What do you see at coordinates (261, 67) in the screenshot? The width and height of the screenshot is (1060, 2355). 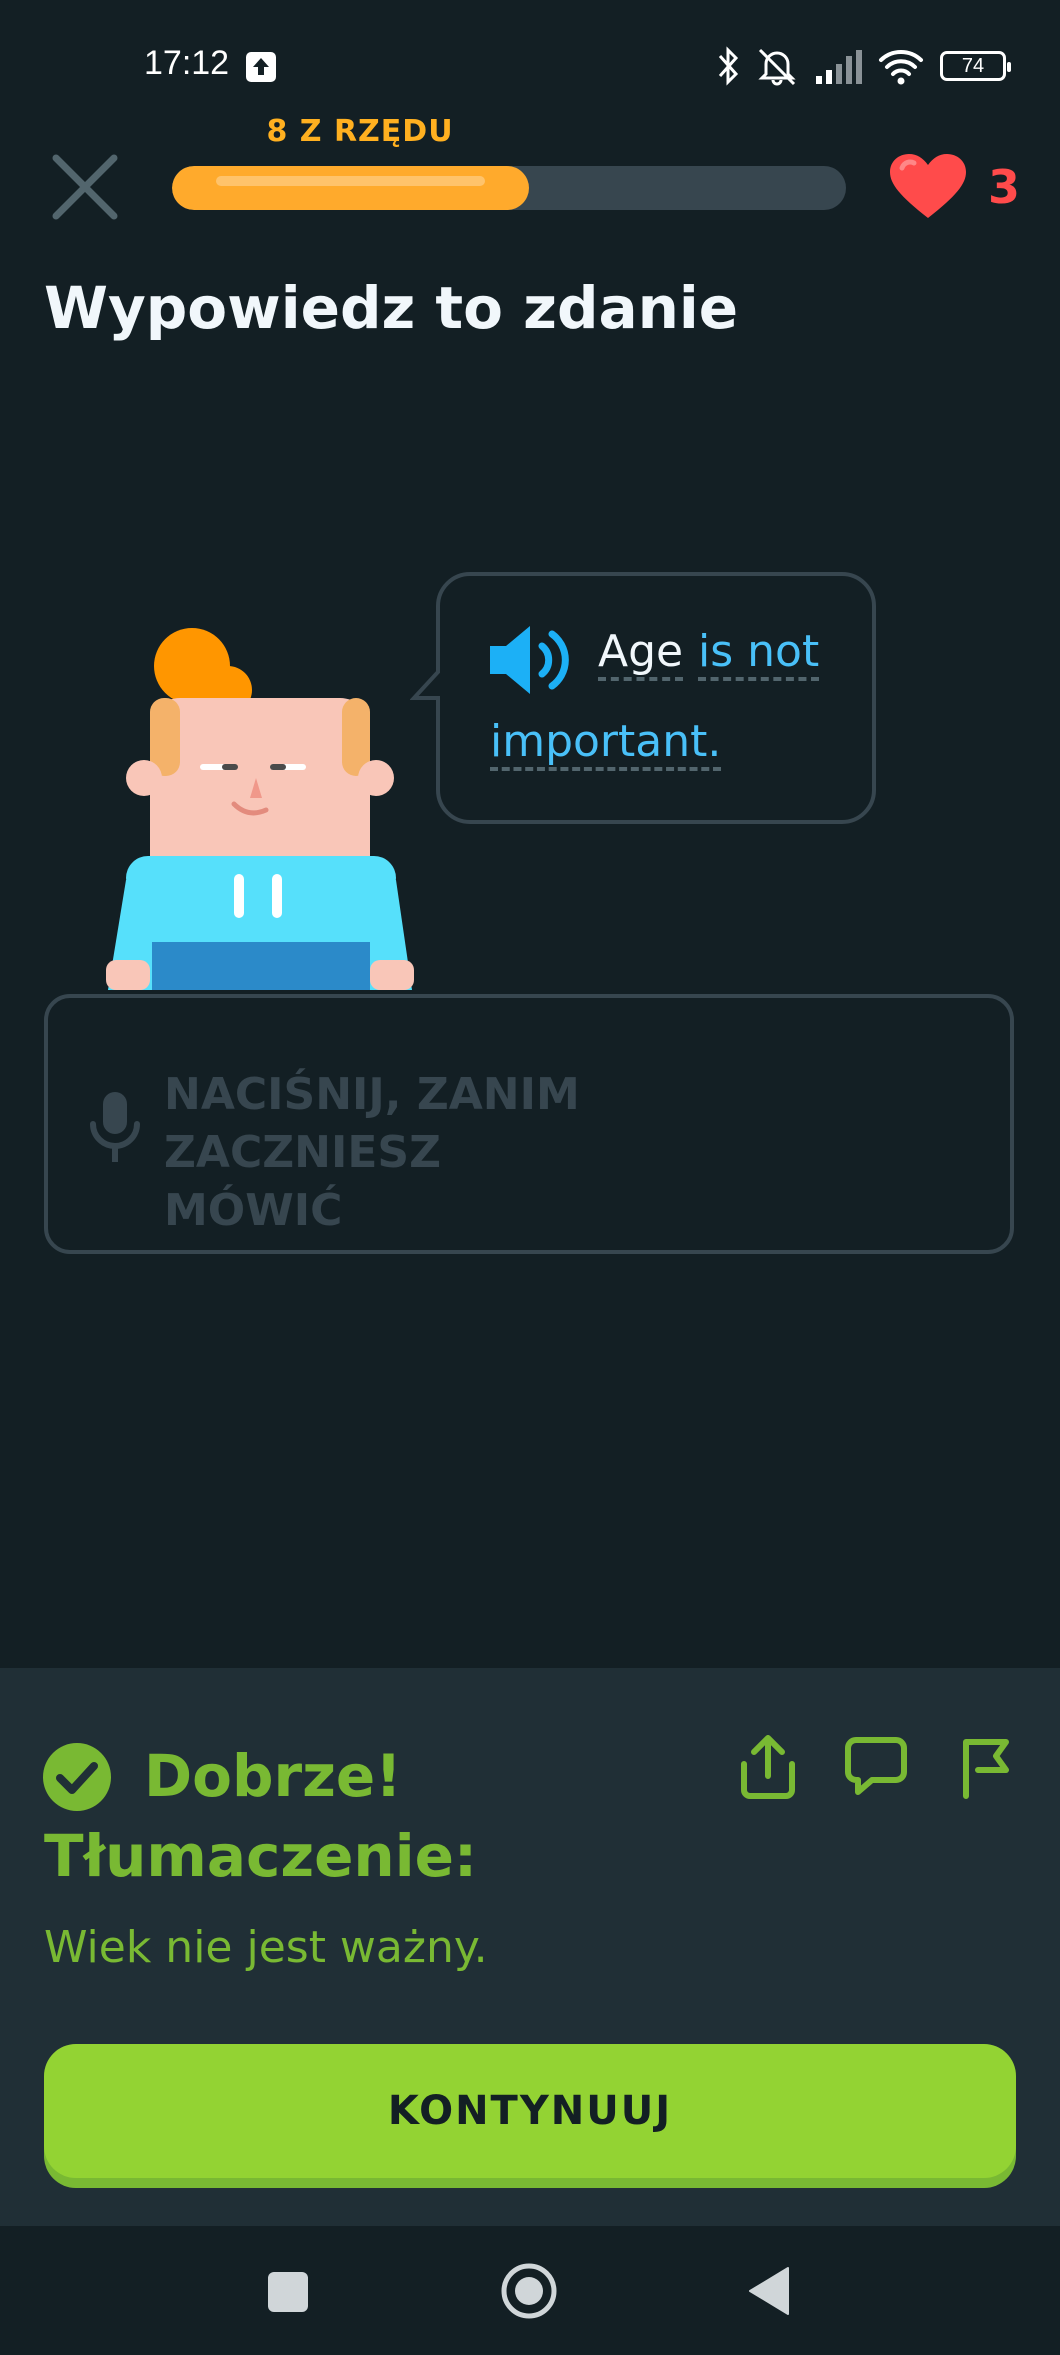 I see `upload-notification-icon` at bounding box center [261, 67].